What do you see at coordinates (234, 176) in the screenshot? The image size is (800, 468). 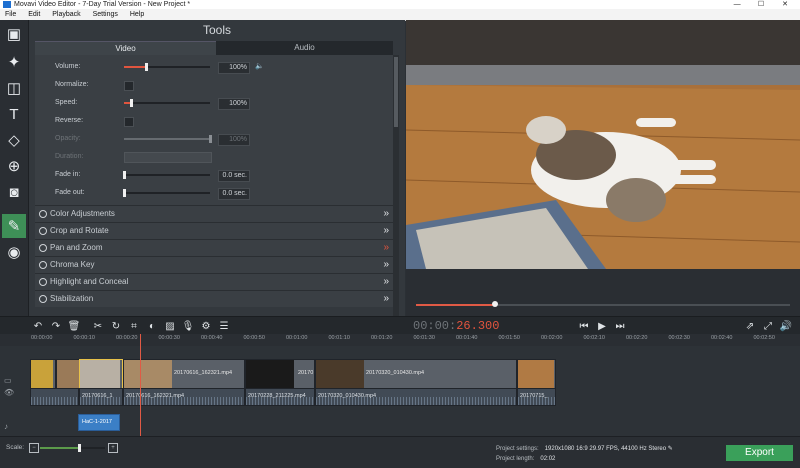 I see `fadein-value: 0.0 sec.` at bounding box center [234, 176].